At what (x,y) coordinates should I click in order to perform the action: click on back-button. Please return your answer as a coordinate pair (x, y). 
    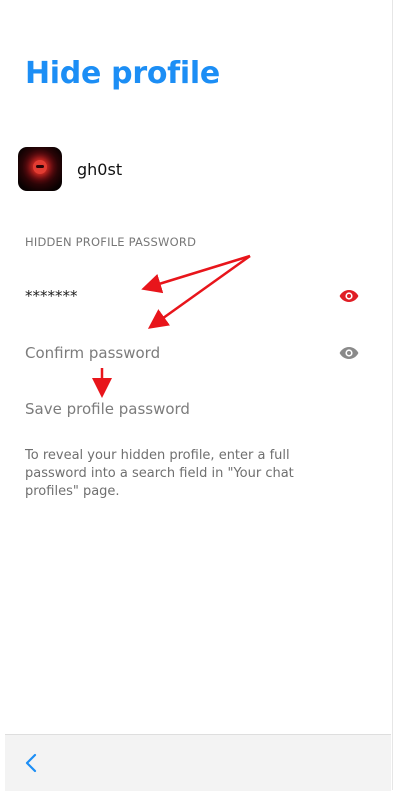
    Looking at the image, I should click on (32, 763).